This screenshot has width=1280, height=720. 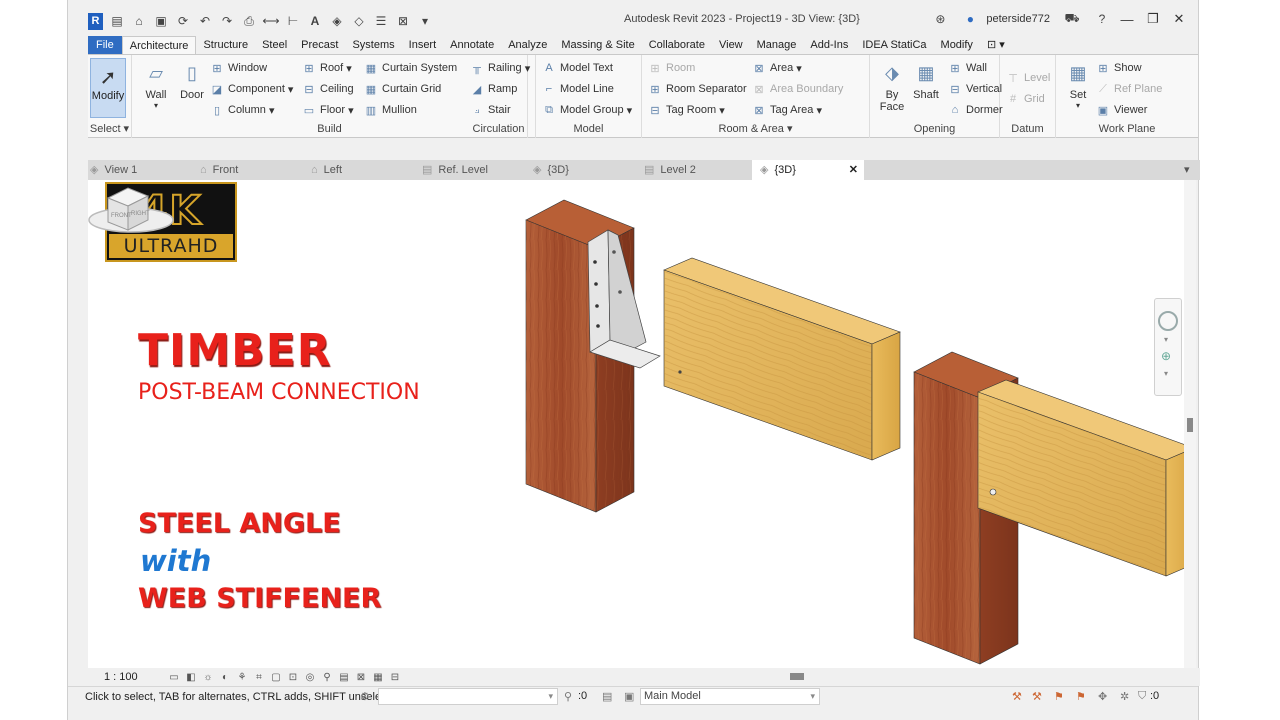 What do you see at coordinates (1102, 19) in the screenshot?
I see `help-icon: ?` at bounding box center [1102, 19].